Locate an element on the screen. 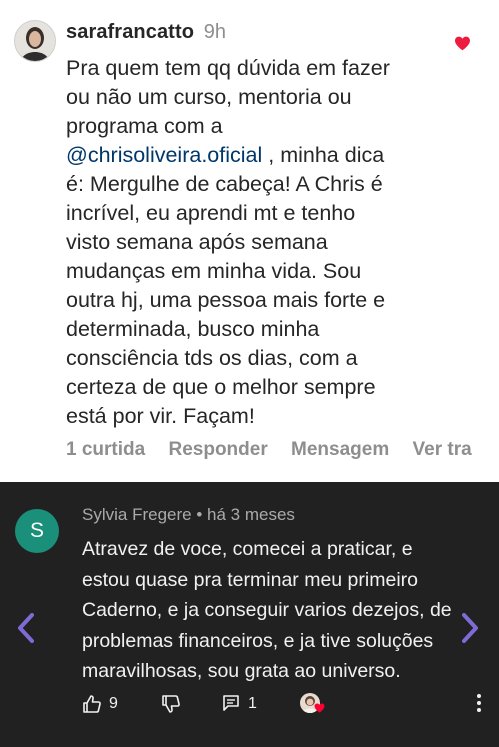 Image resolution: width=499 pixels, height=747 pixels. reply-button: Responder is located at coordinates (217, 449).